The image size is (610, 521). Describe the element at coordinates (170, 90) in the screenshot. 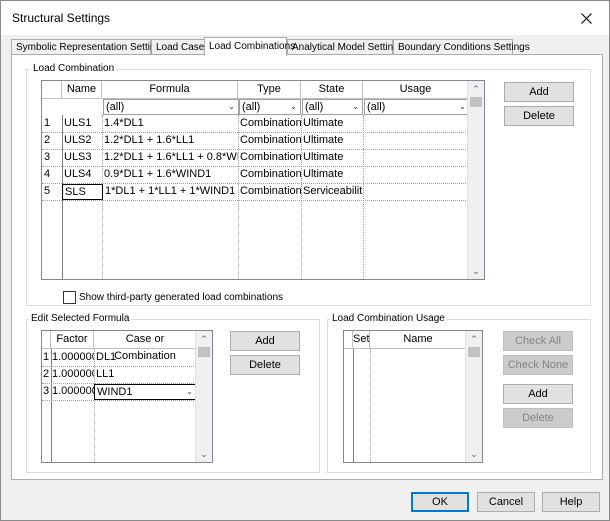

I see `column-header-formula: Formula` at that location.